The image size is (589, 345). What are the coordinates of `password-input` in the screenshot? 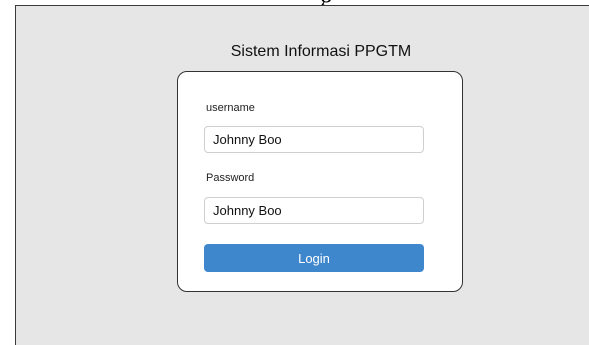 It's located at (314, 210).